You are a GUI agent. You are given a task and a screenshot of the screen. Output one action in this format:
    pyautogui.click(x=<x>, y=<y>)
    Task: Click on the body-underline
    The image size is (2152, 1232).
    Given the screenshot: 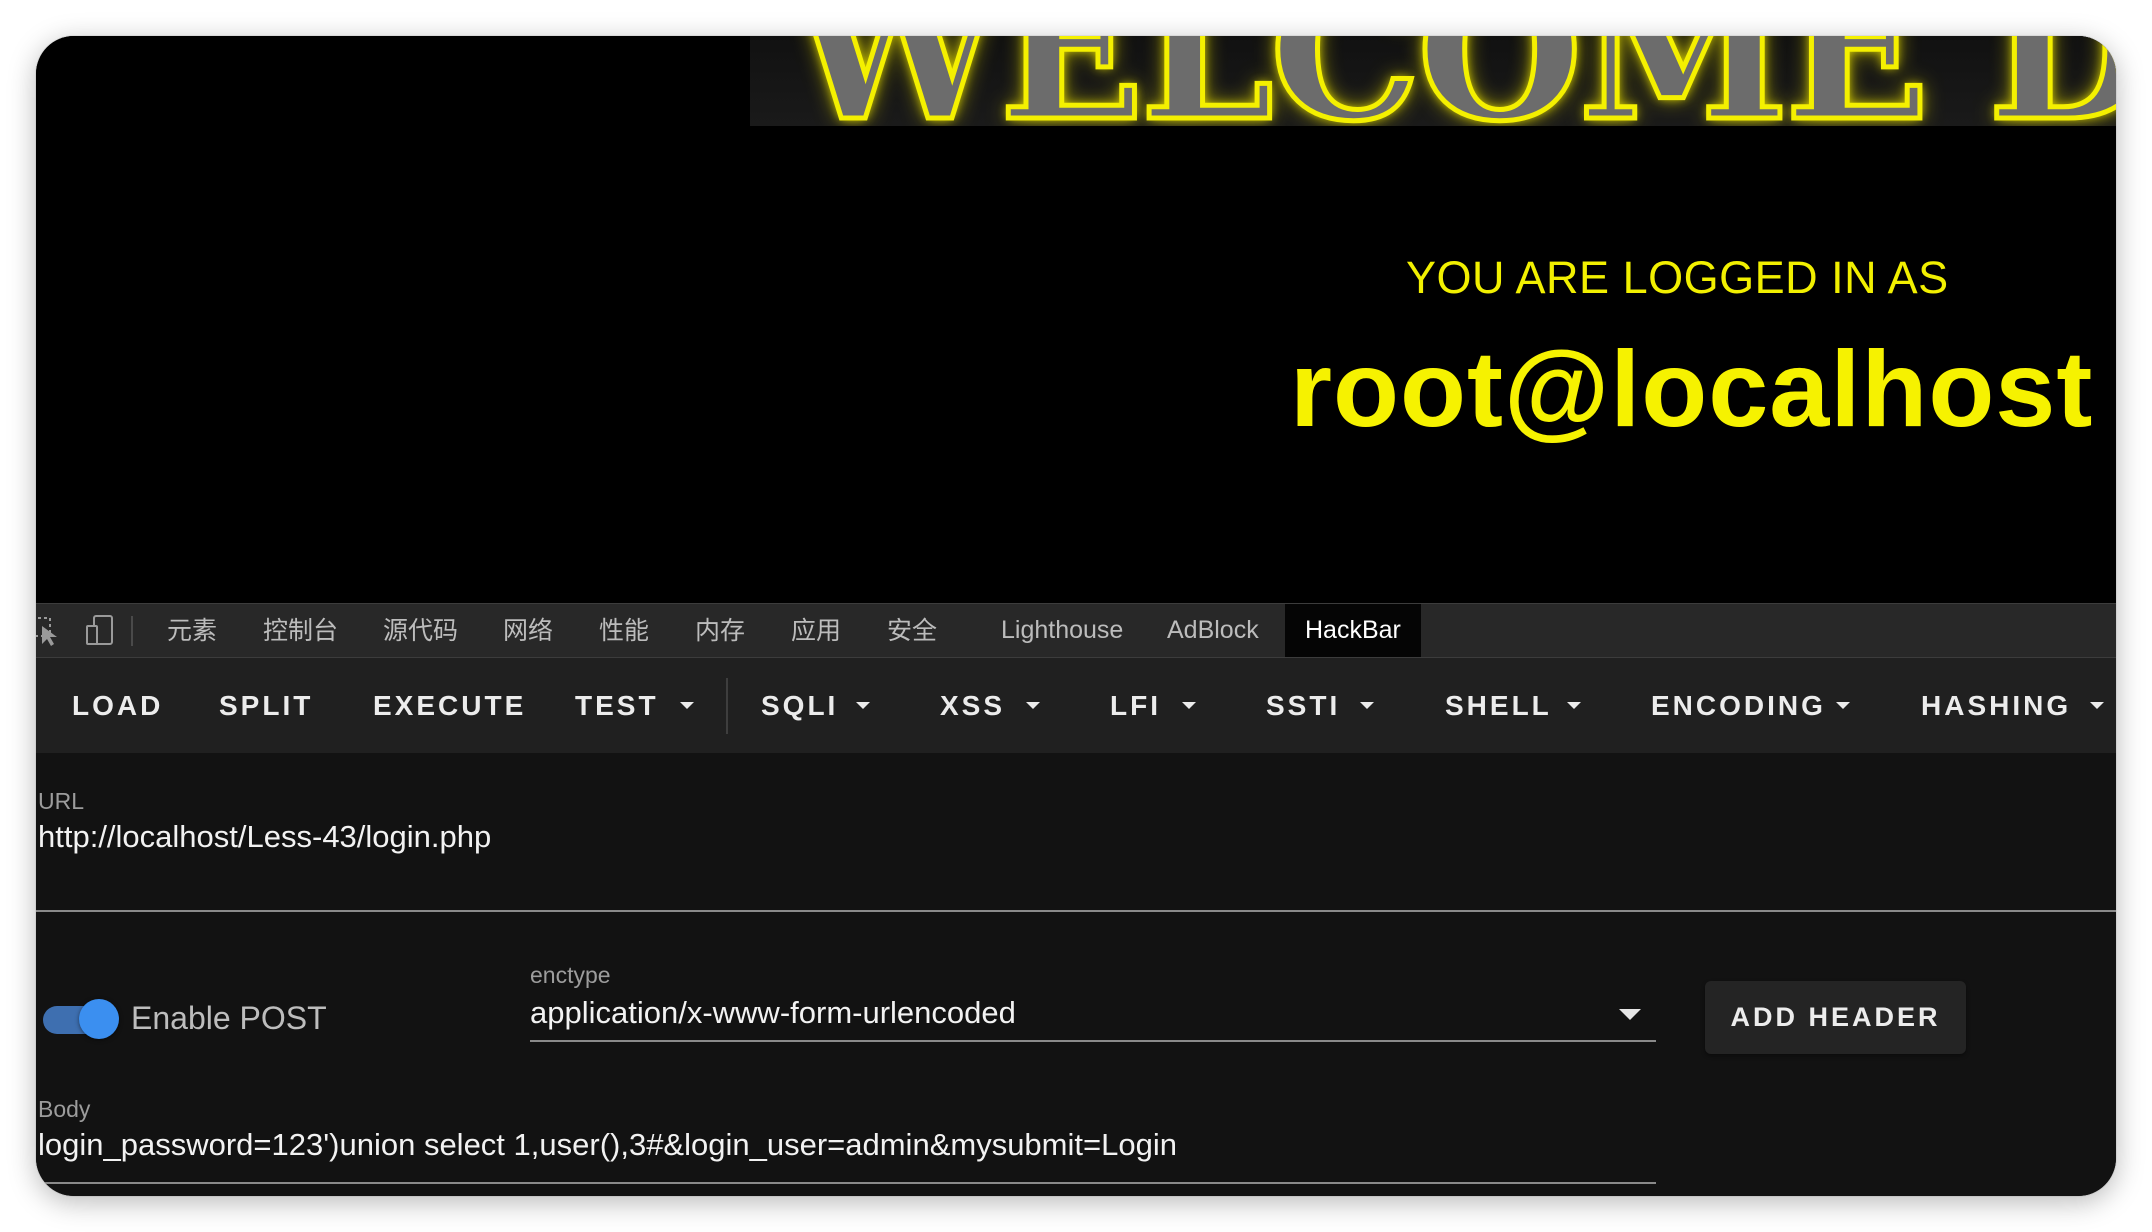 What is the action you would take?
    pyautogui.click(x=846, y=1183)
    